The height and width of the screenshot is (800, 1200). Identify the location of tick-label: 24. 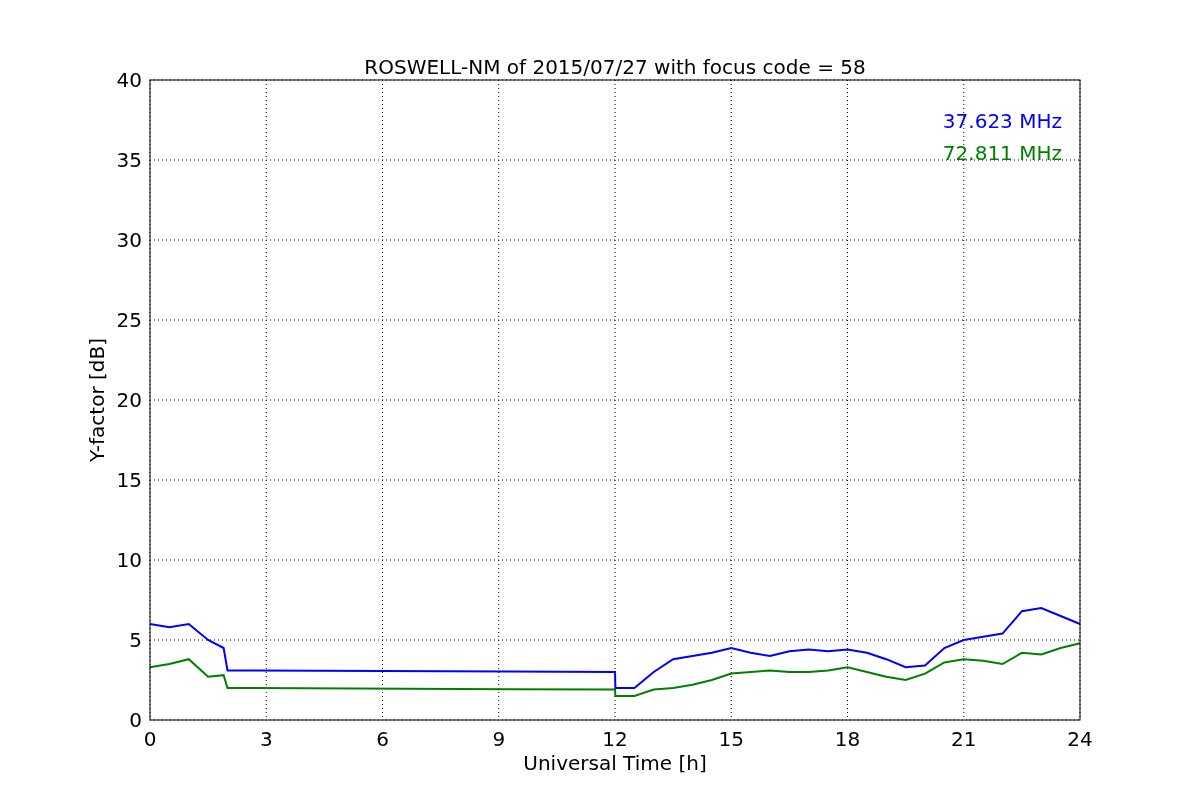
(1080, 739).